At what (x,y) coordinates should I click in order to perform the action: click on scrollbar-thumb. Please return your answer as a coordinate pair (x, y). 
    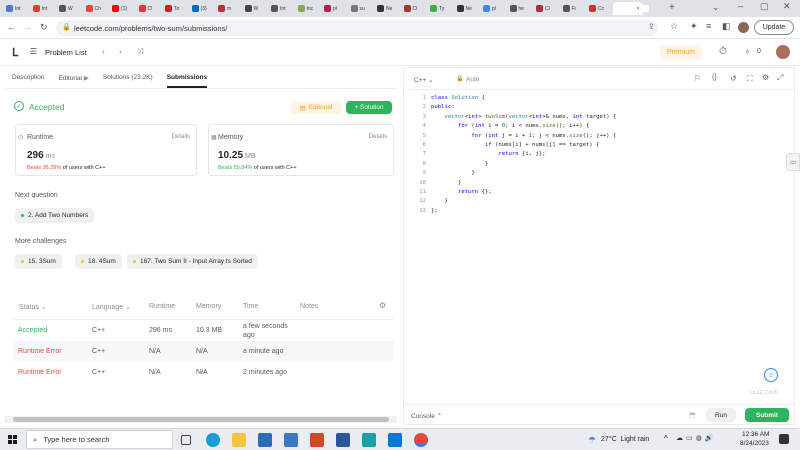
    Looking at the image, I should click on (201, 419).